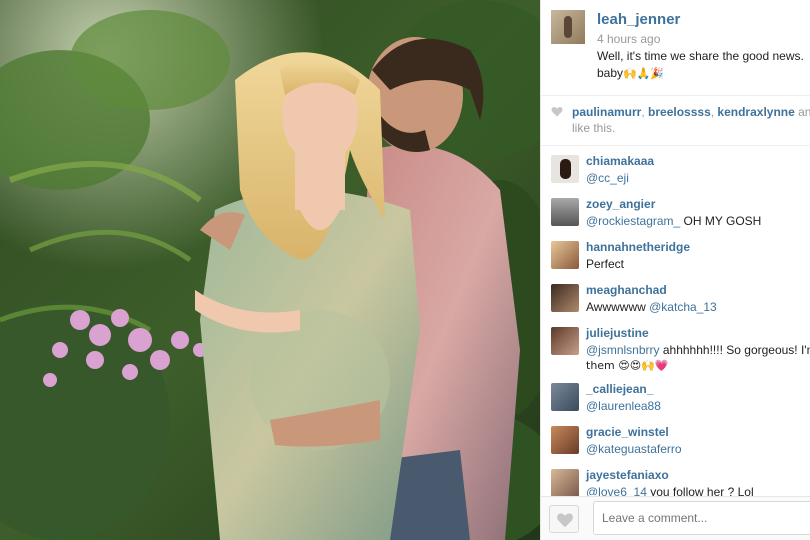 This screenshot has height=540, width=810. What do you see at coordinates (698, 178) in the screenshot?
I see `comment-text: @cc_eji` at bounding box center [698, 178].